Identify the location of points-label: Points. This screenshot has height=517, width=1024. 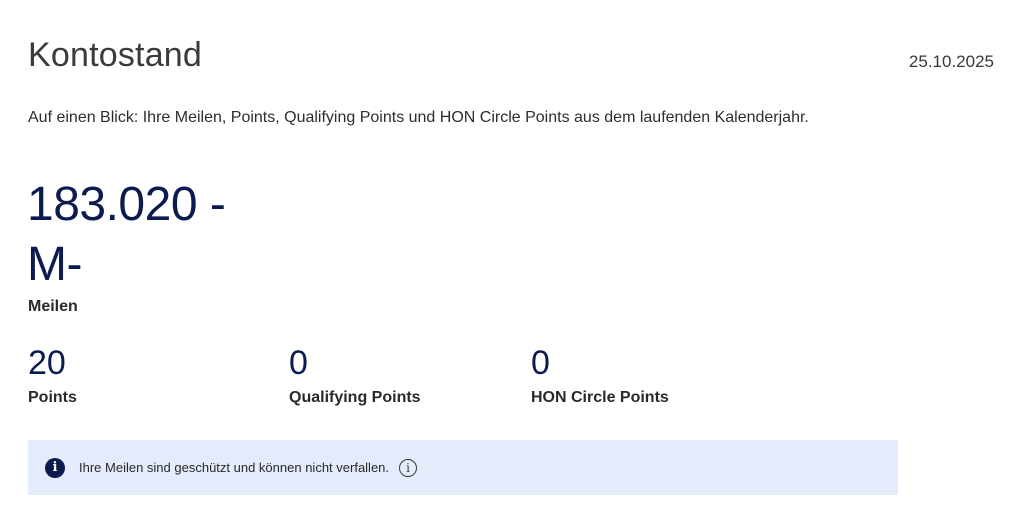
(52, 397).